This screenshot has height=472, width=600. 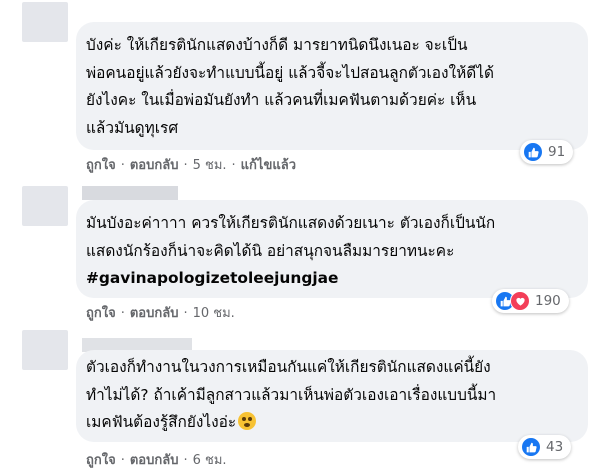 What do you see at coordinates (555, 447) in the screenshot?
I see `reaction-count: 43` at bounding box center [555, 447].